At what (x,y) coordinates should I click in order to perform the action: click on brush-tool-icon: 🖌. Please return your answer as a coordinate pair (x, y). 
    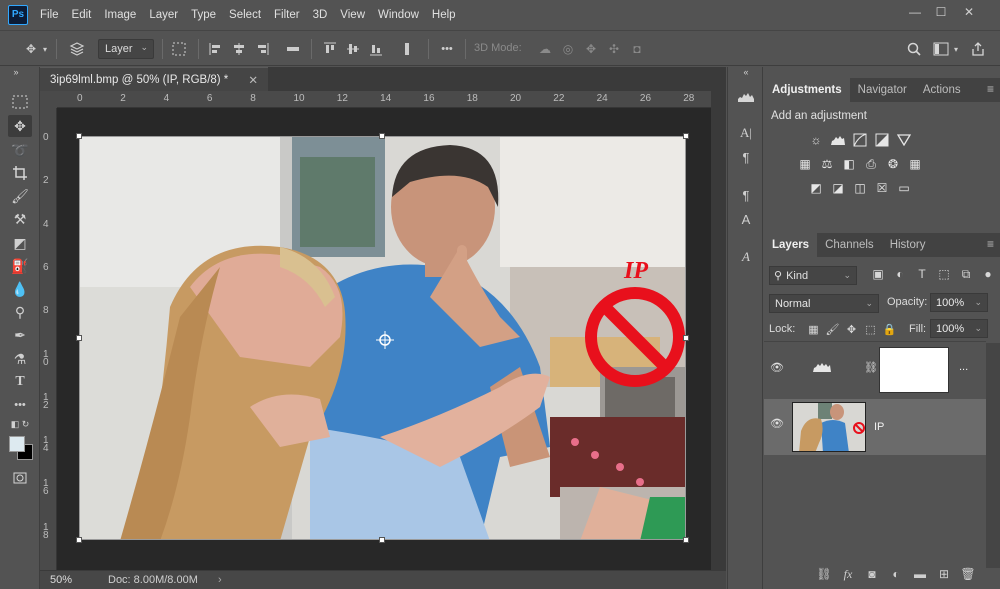
    Looking at the image, I should click on (20, 196).